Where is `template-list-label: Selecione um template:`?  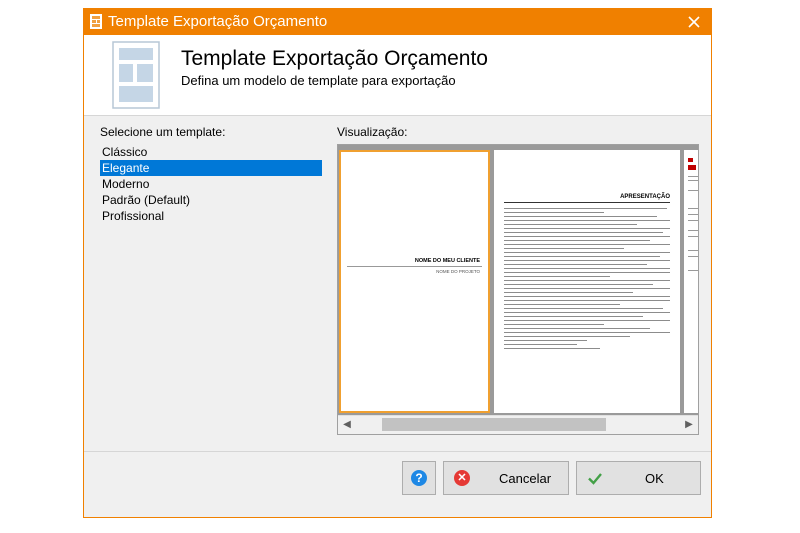 template-list-label: Selecione um template: is located at coordinates (163, 132).